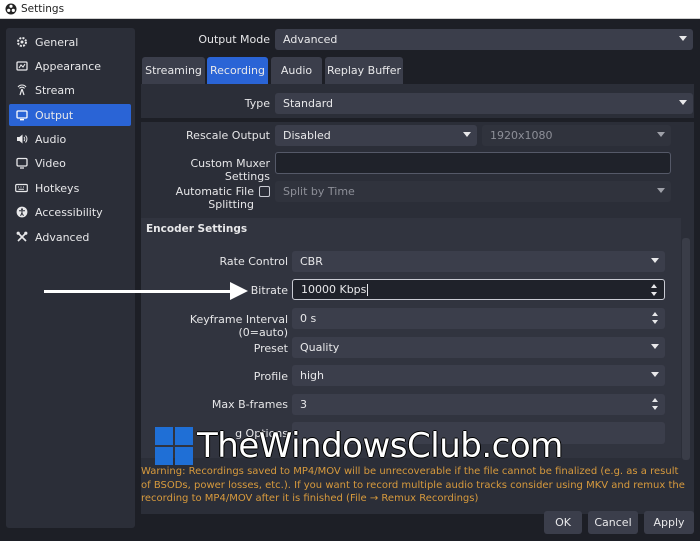 The image size is (700, 541). Describe the element at coordinates (21, 237) in the screenshot. I see `tools-icon` at that location.